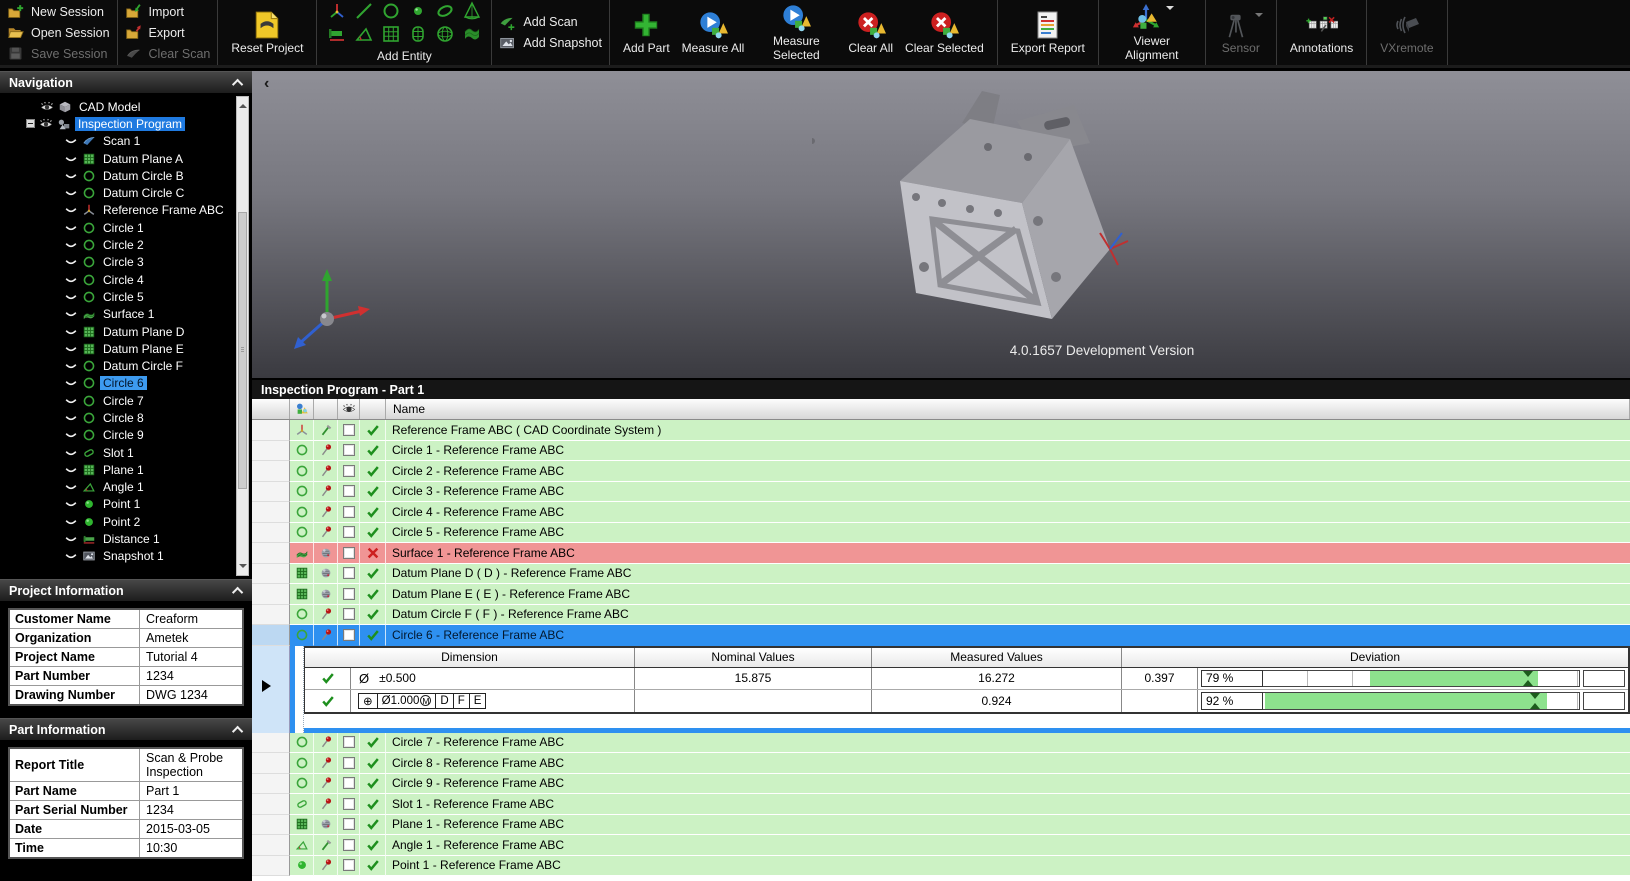  Describe the element at coordinates (126, 314) in the screenshot. I see `tree-item-surface-1: Surface 1` at that location.